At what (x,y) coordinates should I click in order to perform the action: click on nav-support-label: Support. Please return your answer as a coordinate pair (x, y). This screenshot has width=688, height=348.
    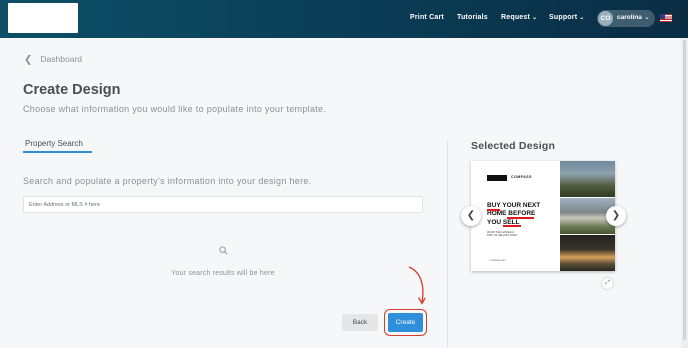
    Looking at the image, I should click on (563, 17).